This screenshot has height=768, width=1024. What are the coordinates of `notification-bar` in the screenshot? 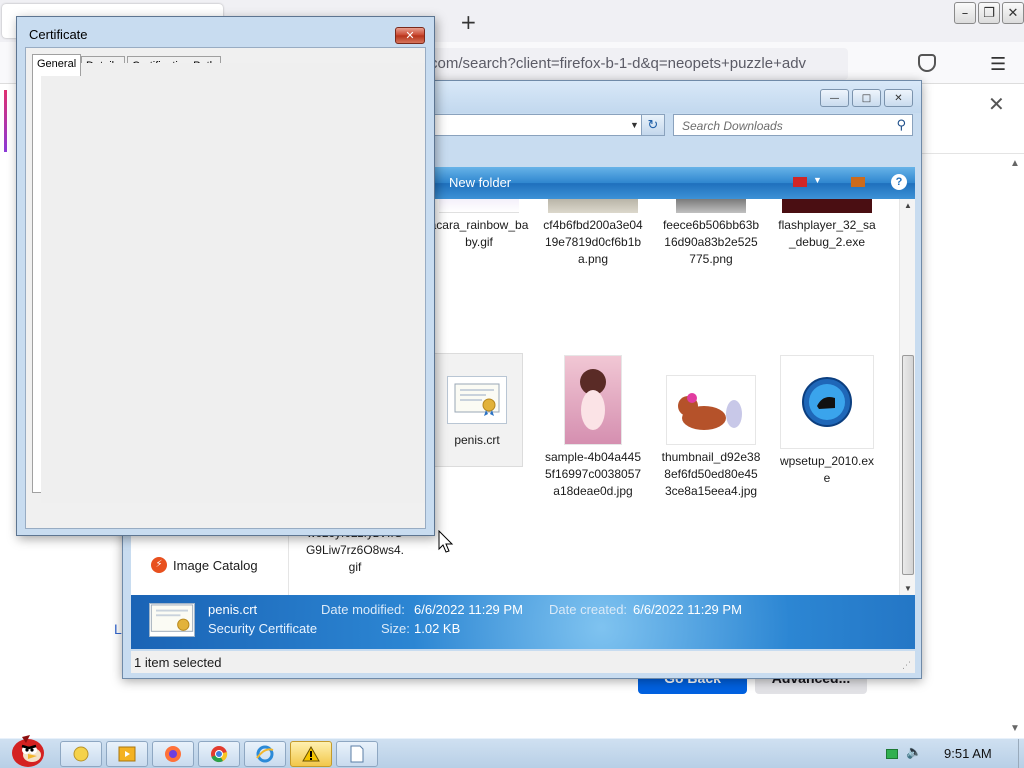 It's located at (973, 120).